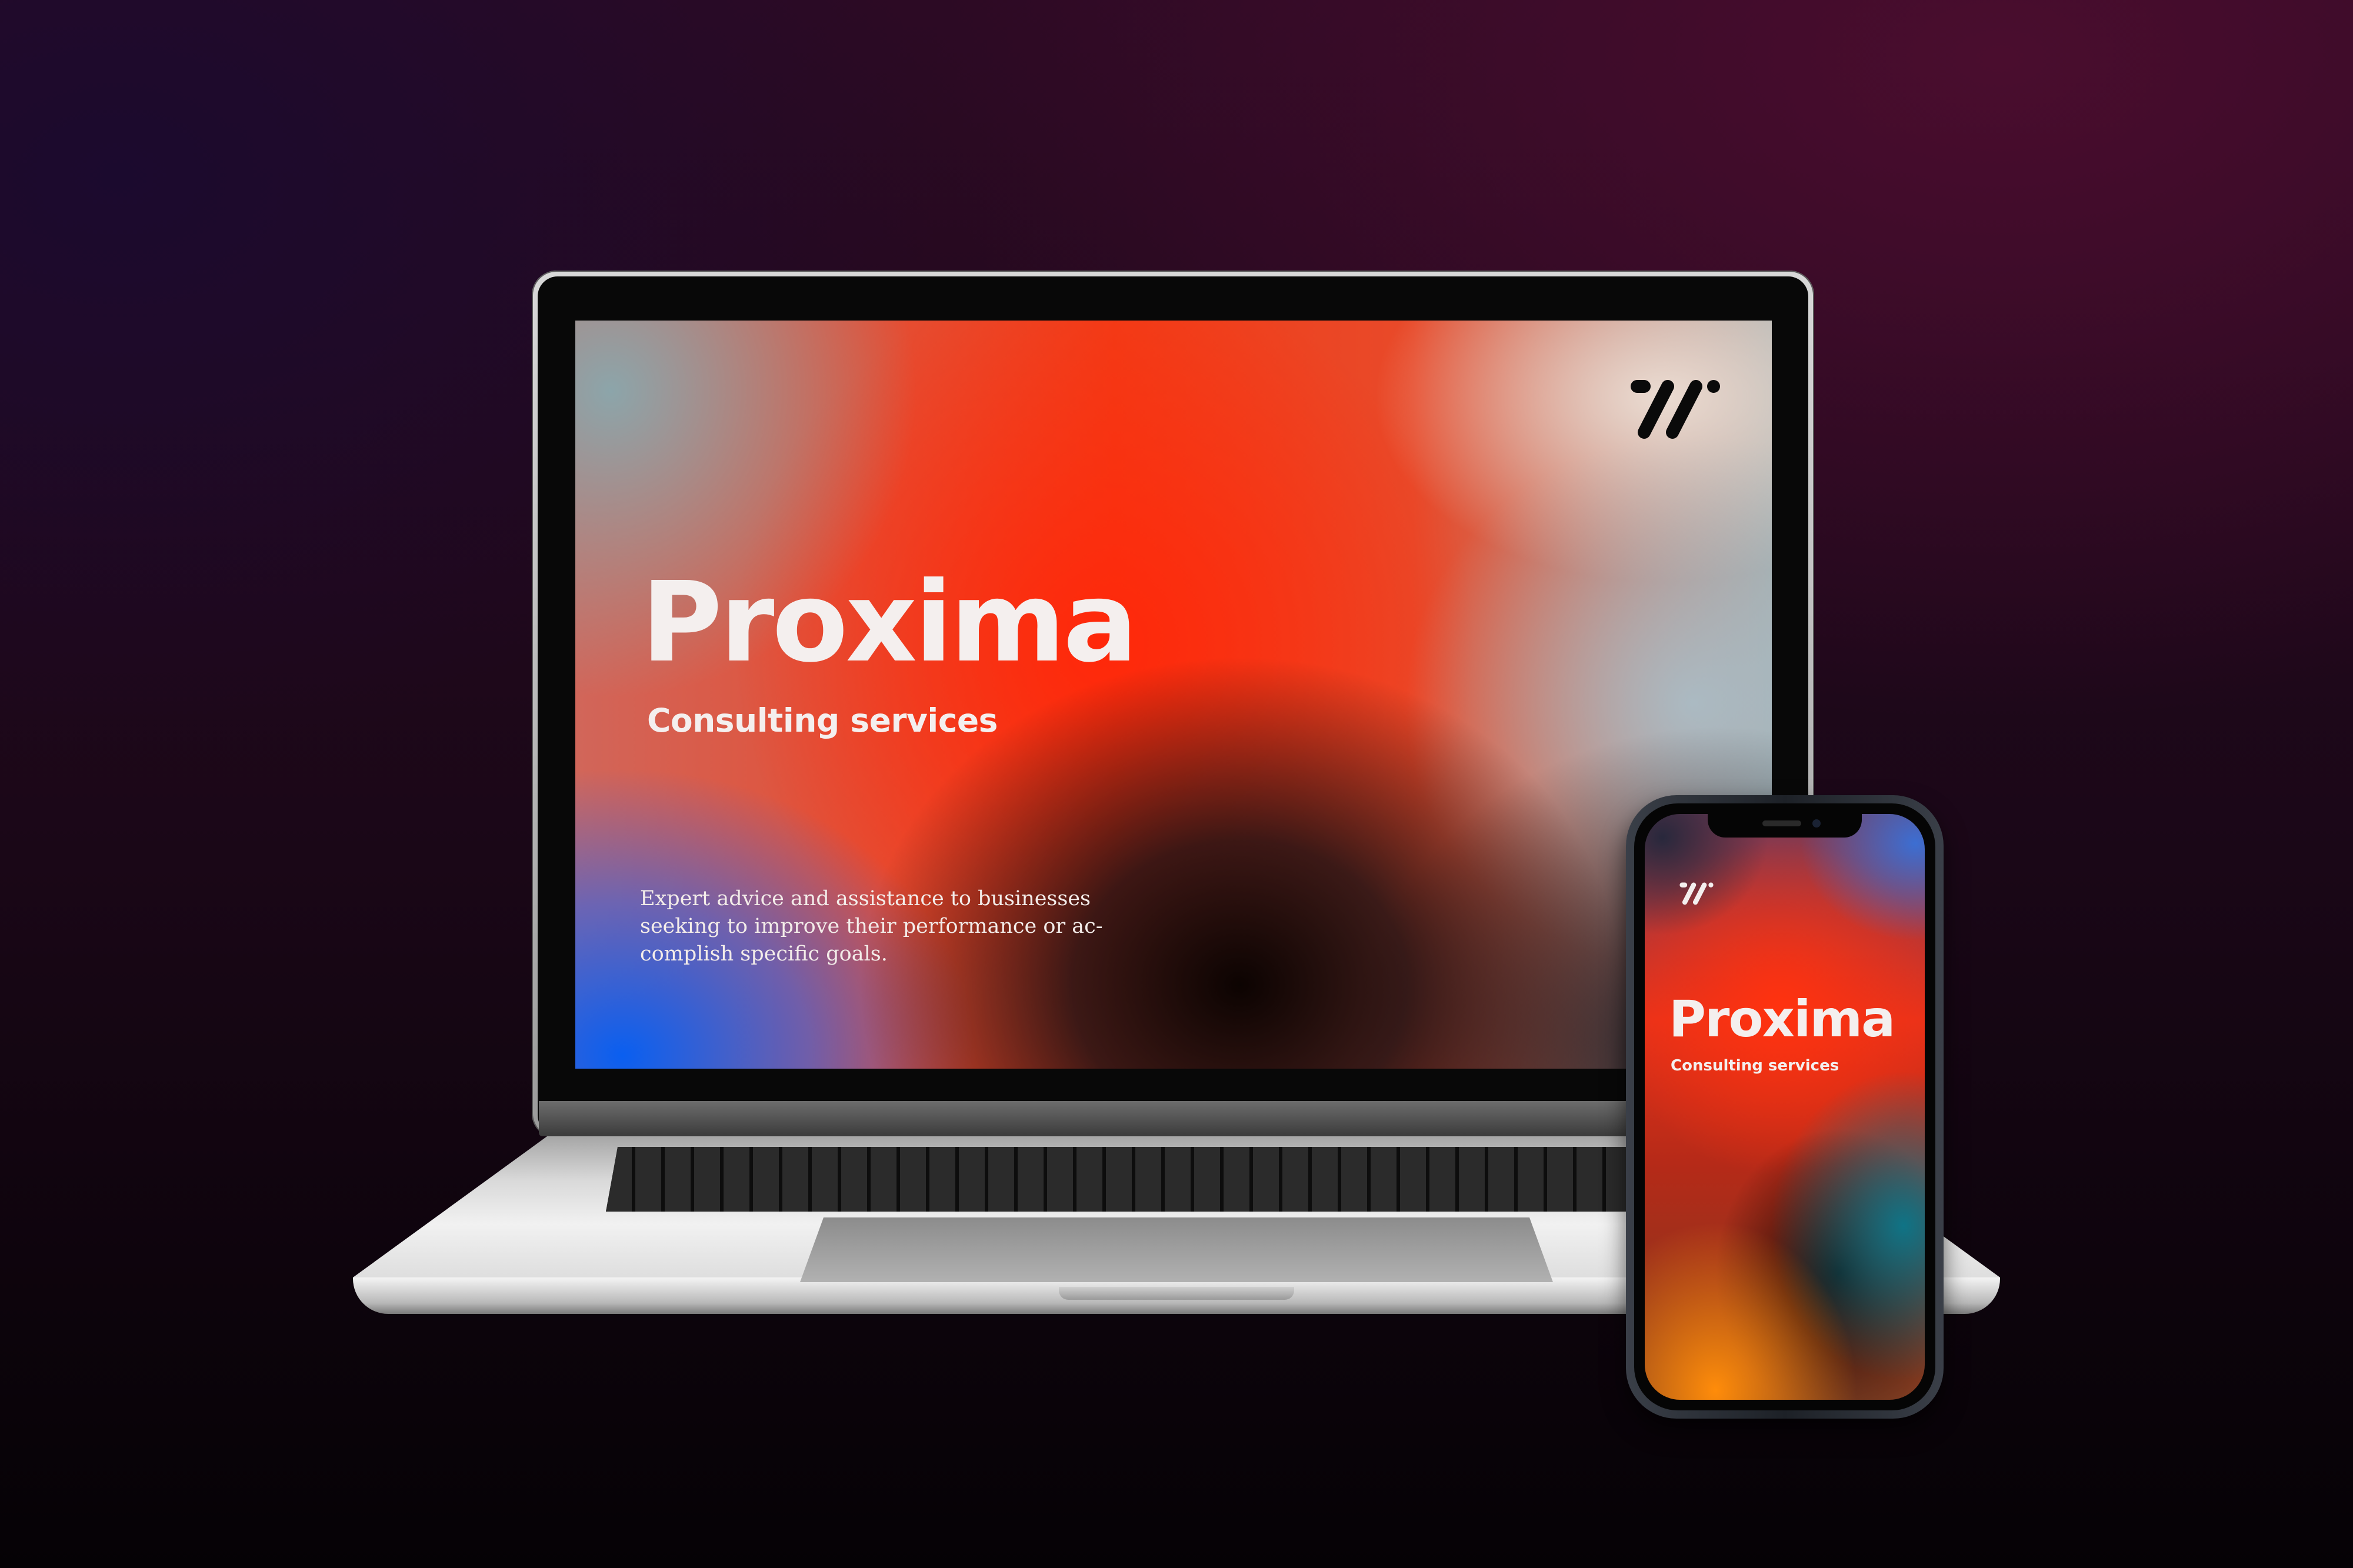 The height and width of the screenshot is (1568, 2353). Describe the element at coordinates (1176, 1249) in the screenshot. I see `laptop-trackpad` at that location.